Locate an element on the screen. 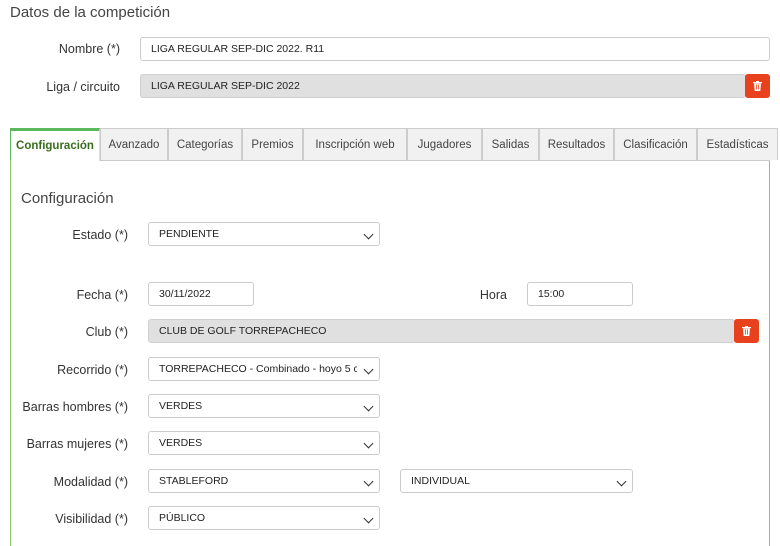  modalidad-select: STABLEFORD is located at coordinates (264, 481).